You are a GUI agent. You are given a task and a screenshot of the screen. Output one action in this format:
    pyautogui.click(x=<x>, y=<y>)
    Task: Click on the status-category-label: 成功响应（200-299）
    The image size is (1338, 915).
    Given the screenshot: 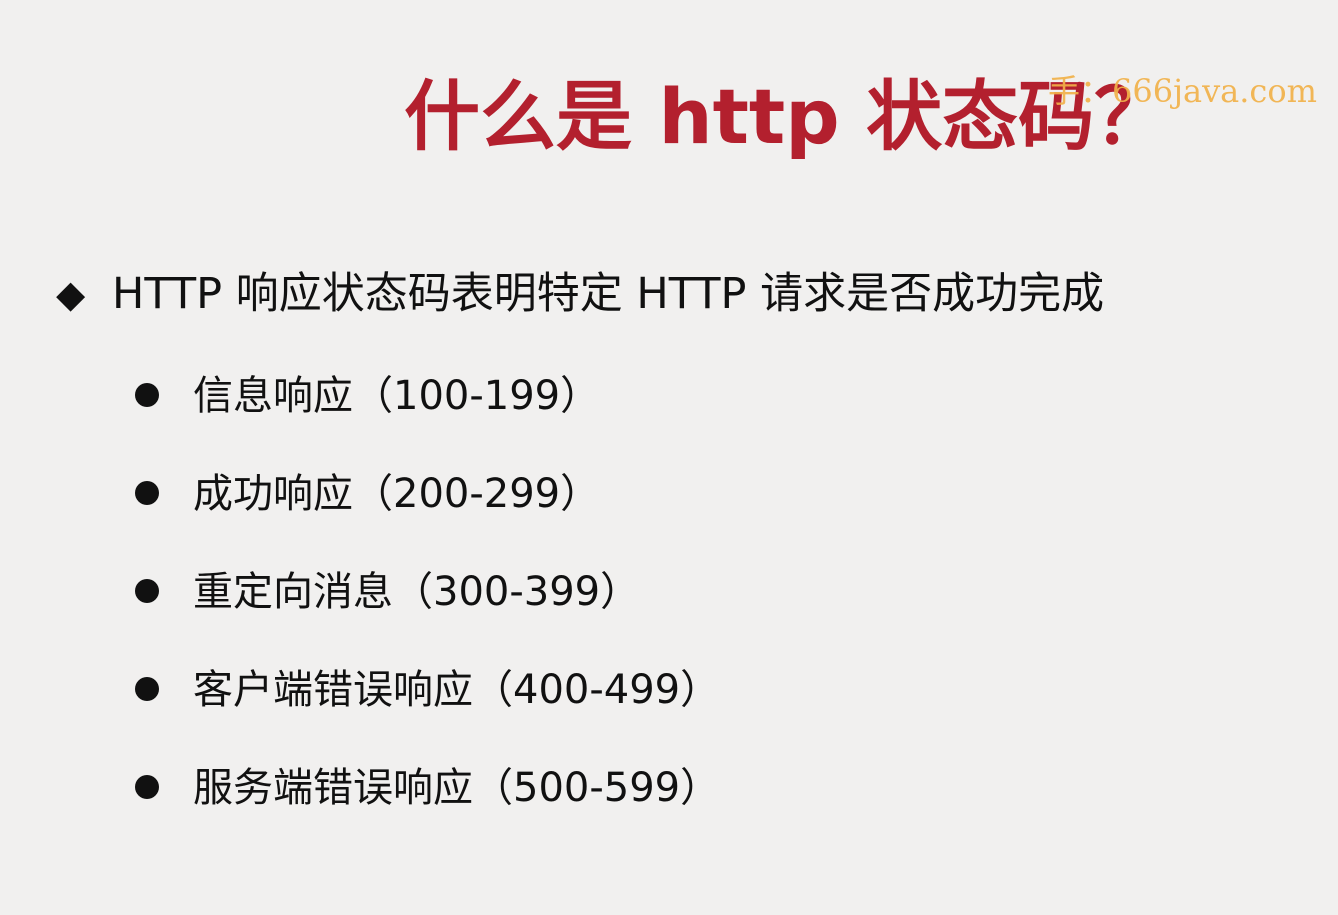 What is the action you would take?
    pyautogui.click(x=397, y=494)
    